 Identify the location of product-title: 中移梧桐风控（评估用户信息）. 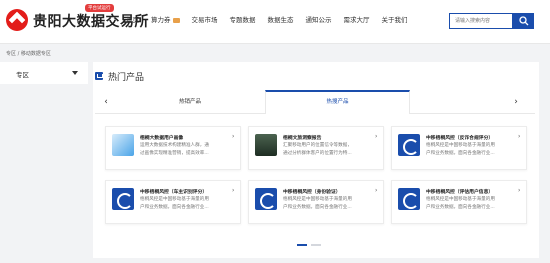
(460, 192).